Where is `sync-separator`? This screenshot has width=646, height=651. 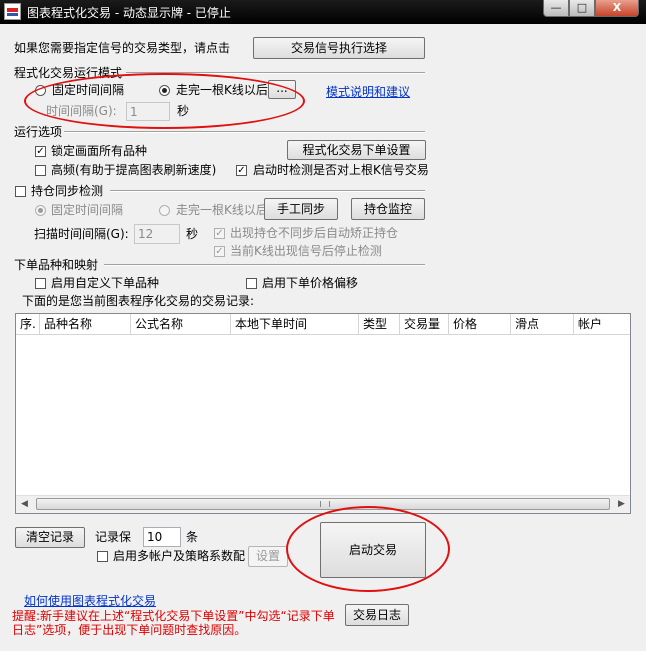
sync-separator is located at coordinates (267, 191).